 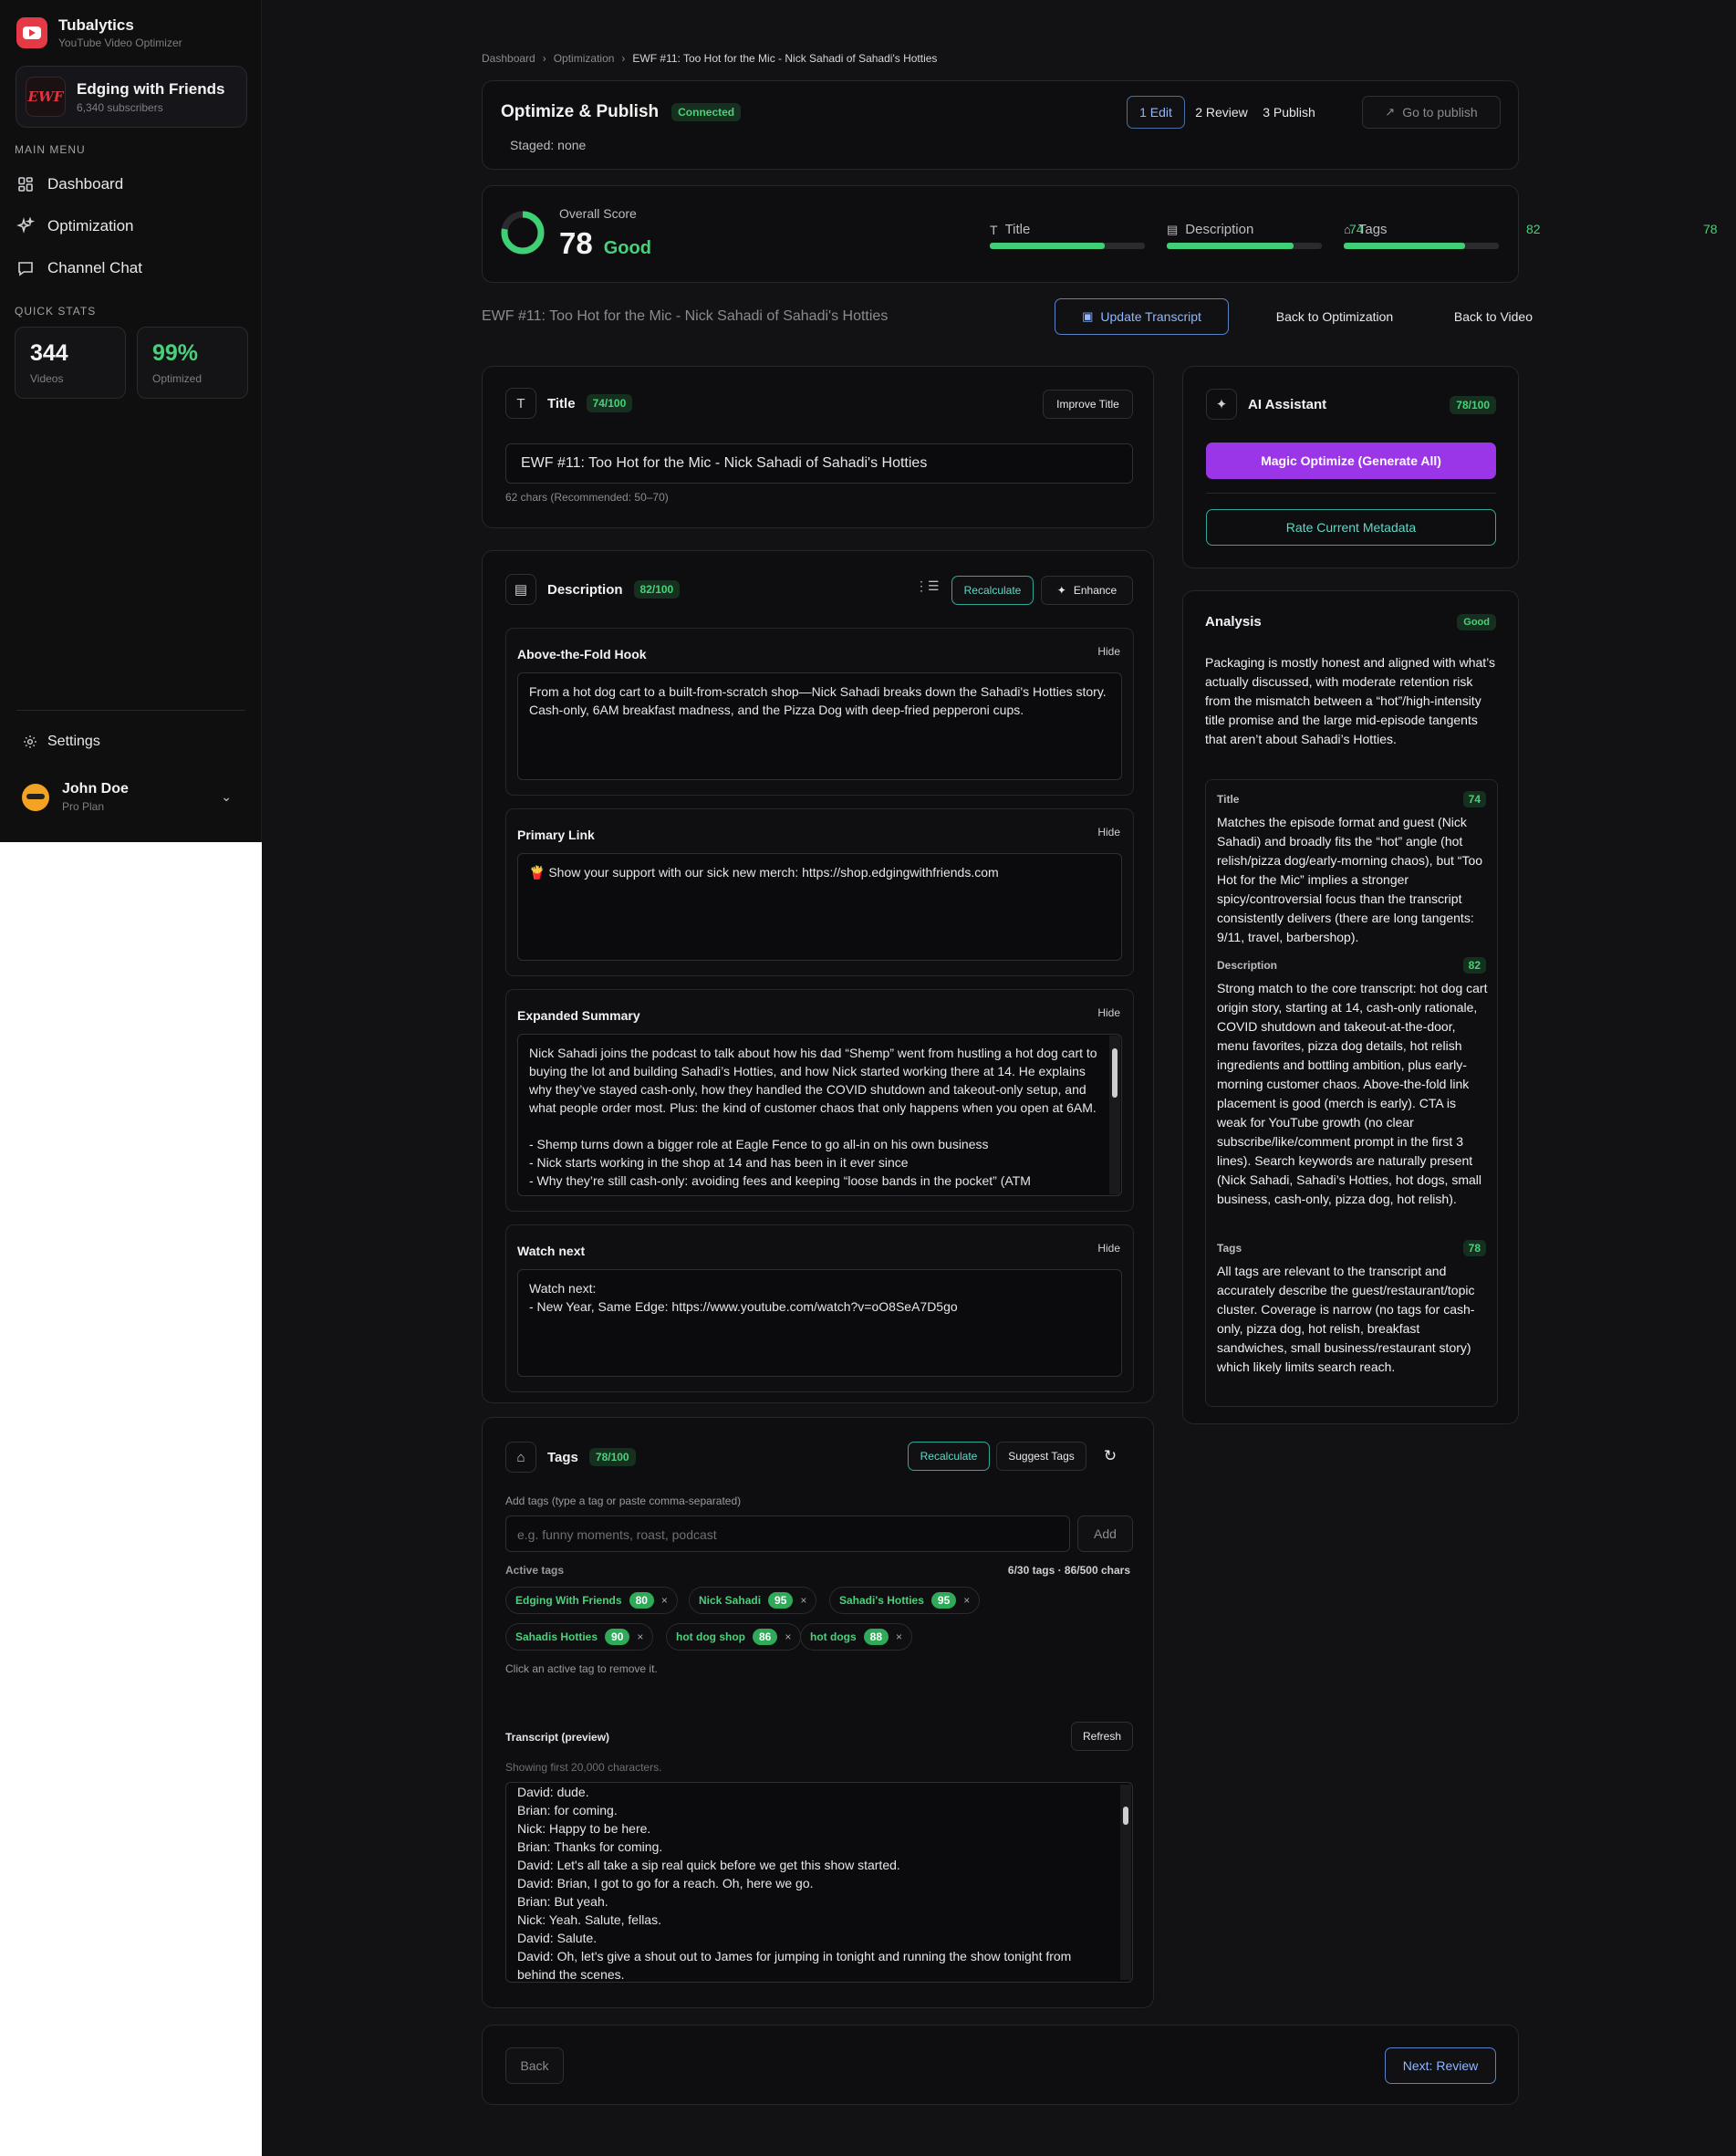 I want to click on step-review-tab: 2 Review, so click(x=1221, y=113).